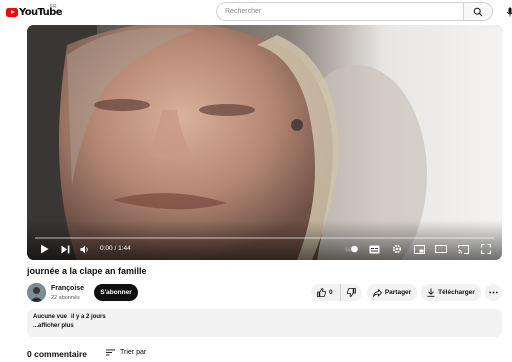 The image size is (512, 362). Describe the element at coordinates (264, 238) in the screenshot. I see `progress-bar` at that location.